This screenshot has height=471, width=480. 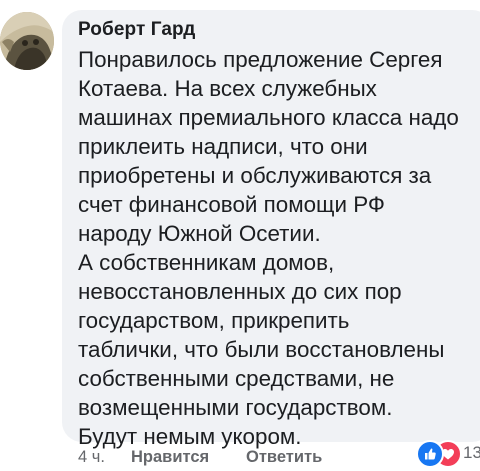 I want to click on comment-line: возмещенными государством., so click(x=235, y=407).